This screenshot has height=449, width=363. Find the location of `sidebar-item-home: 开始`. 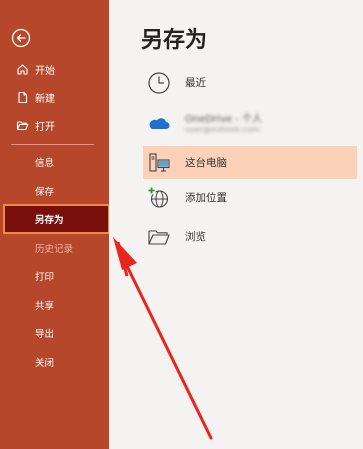

sidebar-item-home: 开始 is located at coordinates (54, 69).